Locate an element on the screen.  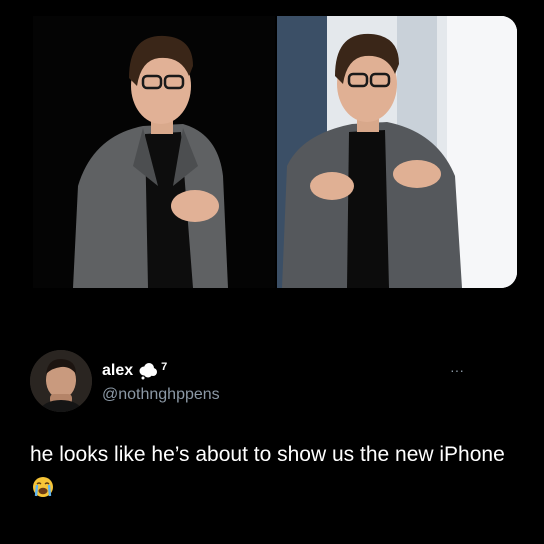
avatar-image is located at coordinates (61, 381).